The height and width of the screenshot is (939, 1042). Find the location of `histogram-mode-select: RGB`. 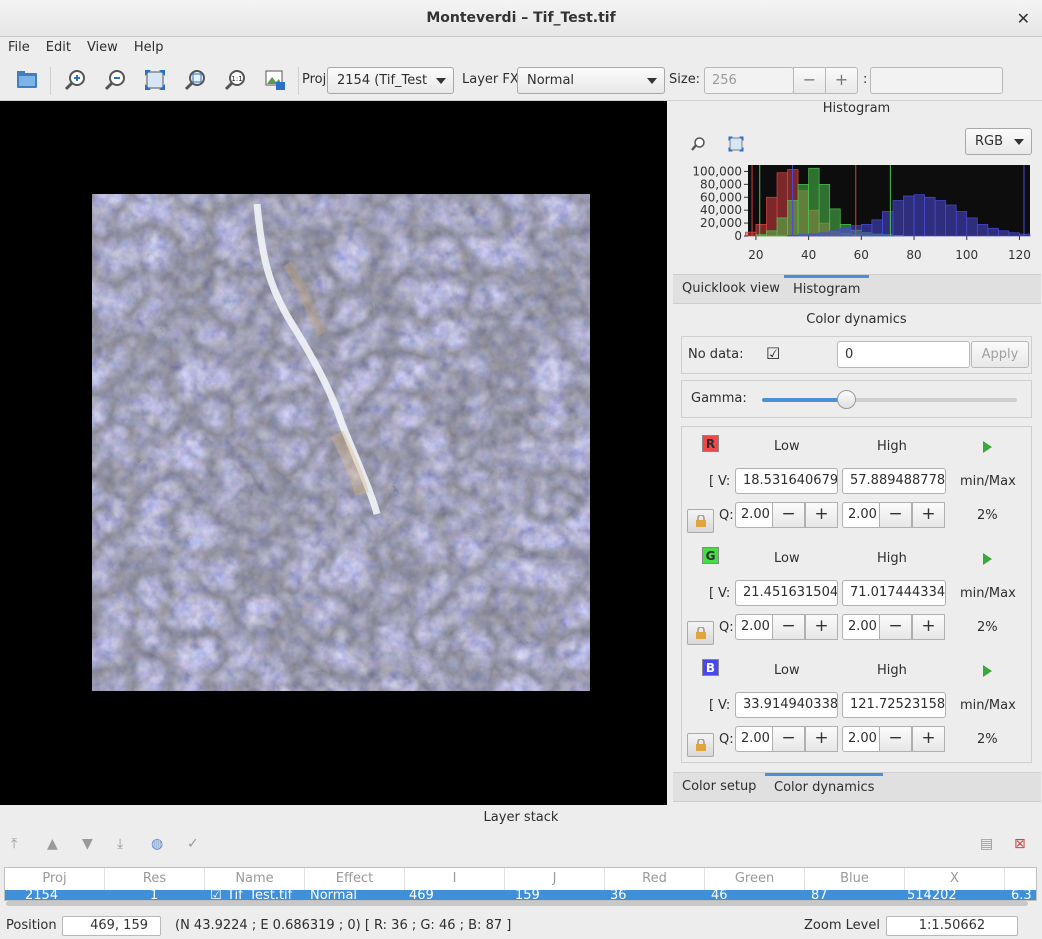

histogram-mode-select: RGB is located at coordinates (998, 141).